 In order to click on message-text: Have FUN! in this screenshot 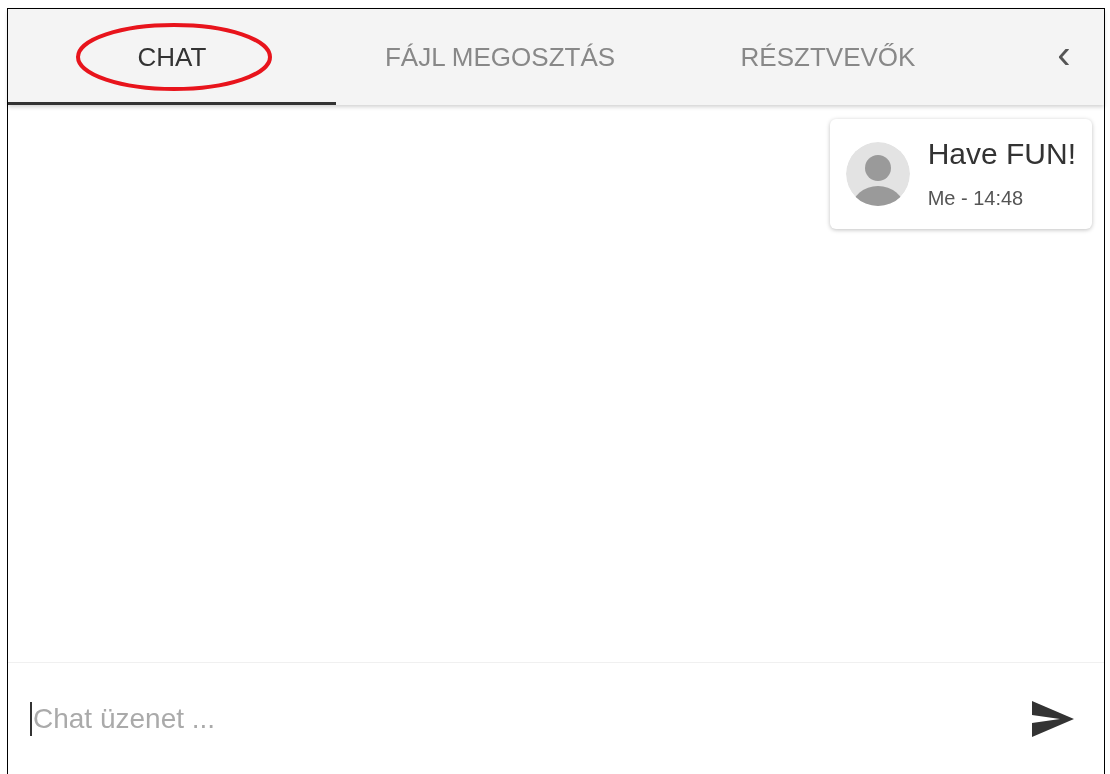, I will do `click(1001, 154)`.